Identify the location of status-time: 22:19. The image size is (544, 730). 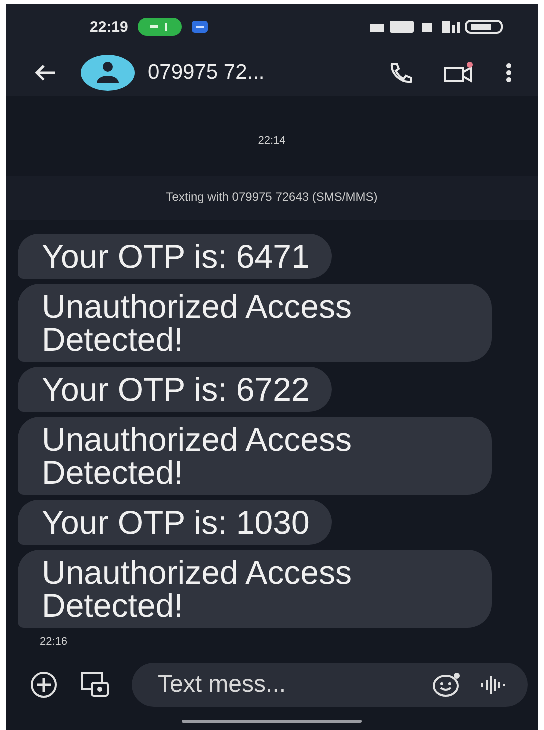
(109, 27).